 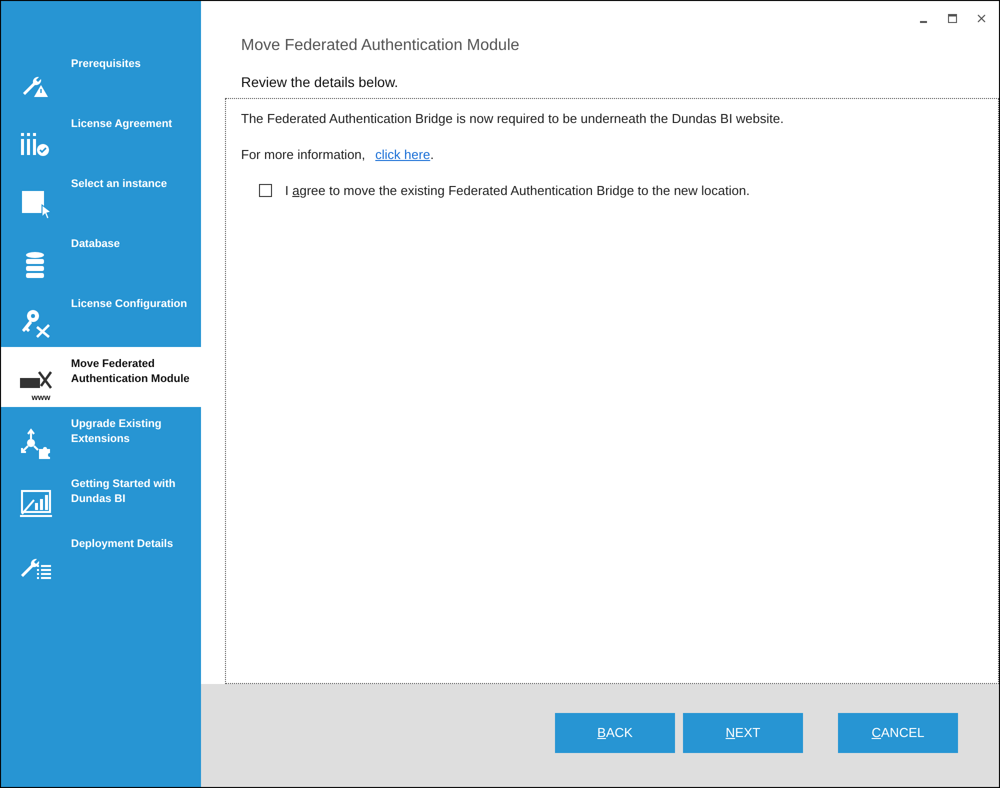 I want to click on wizard-button: BACK, so click(x=615, y=733).